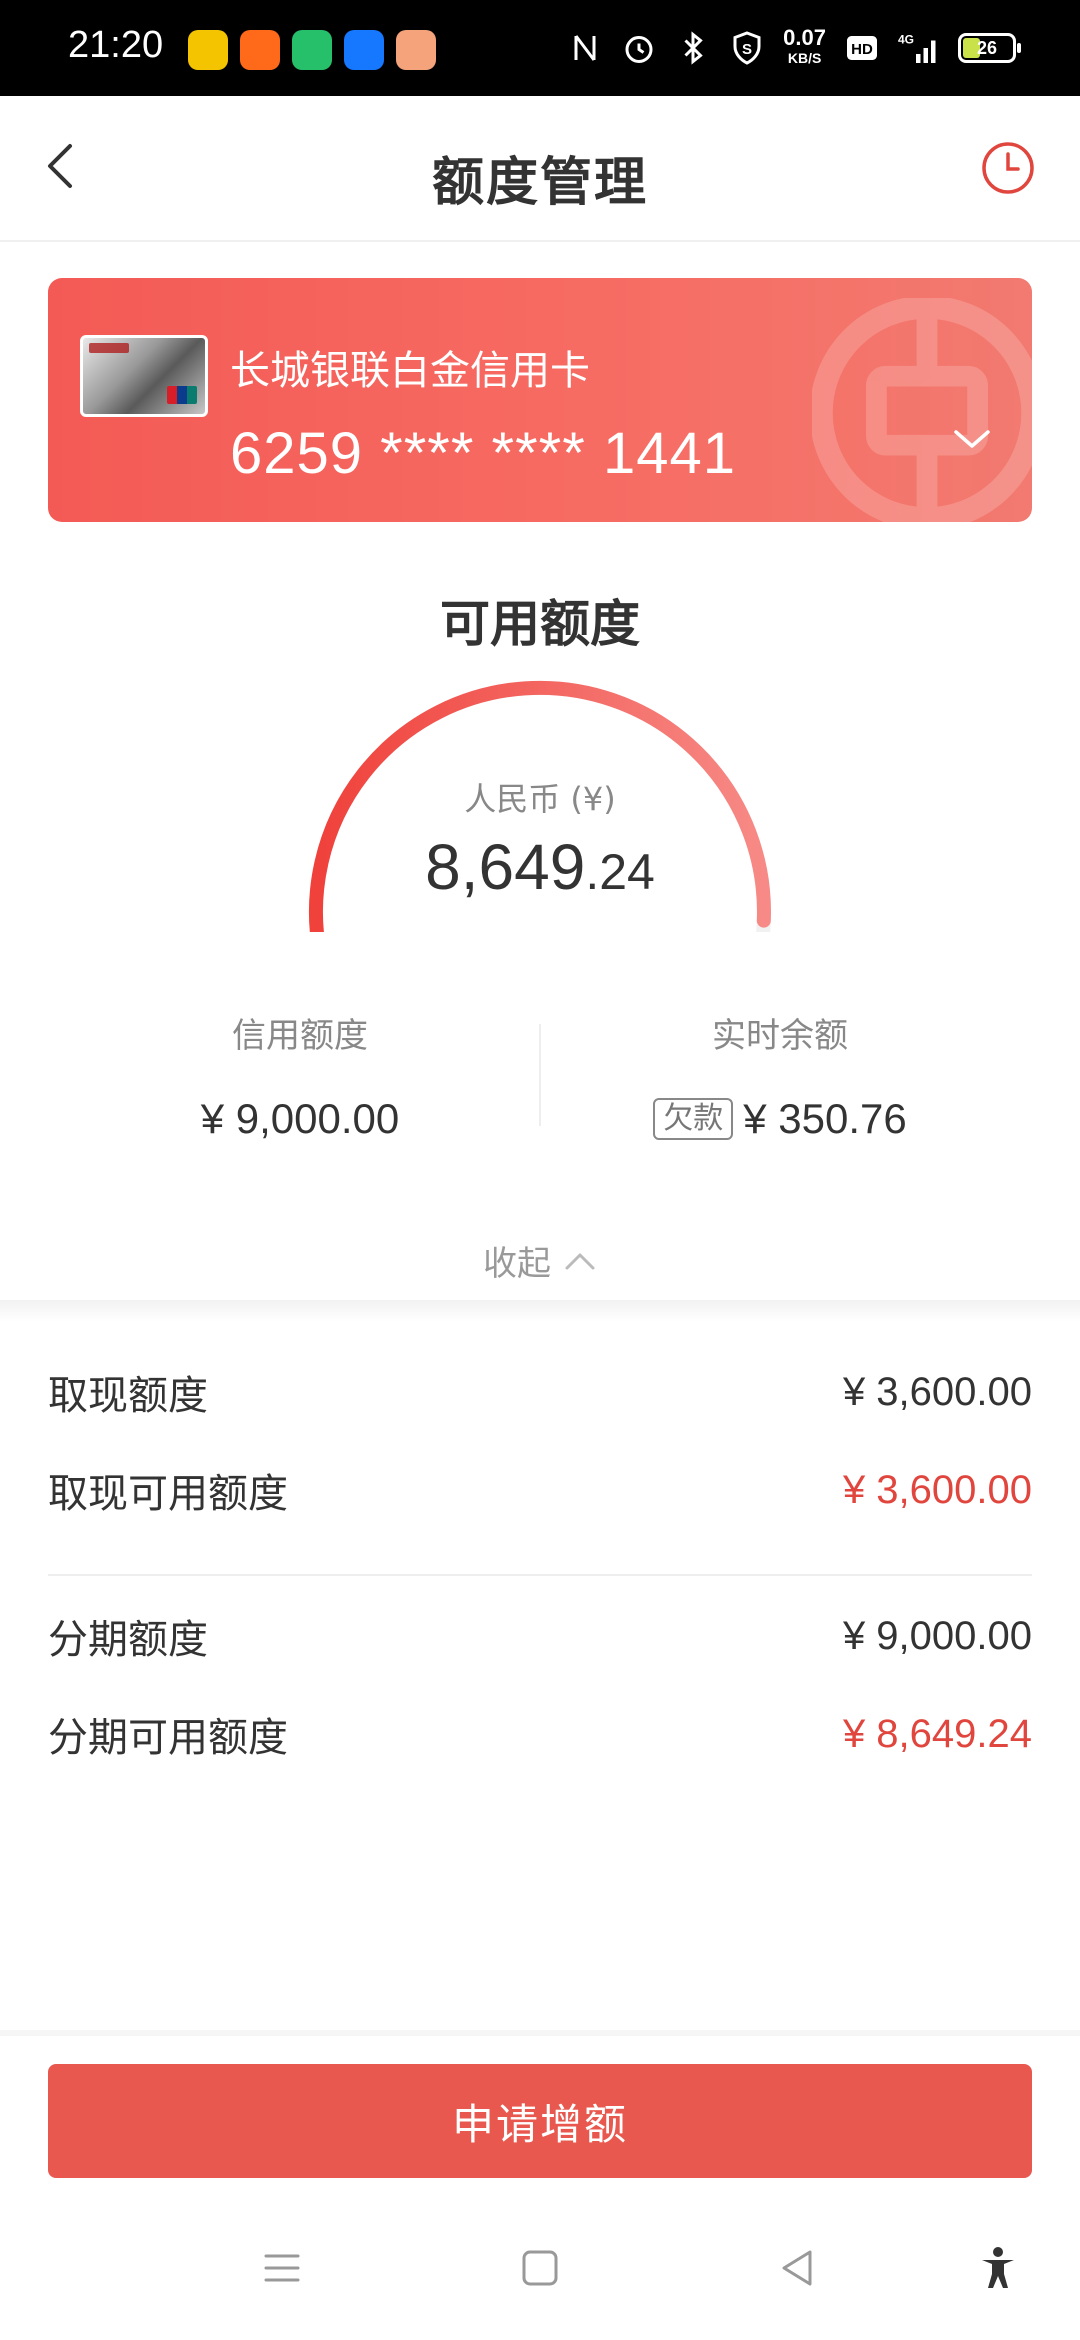 Image resolution: width=1080 pixels, height=2340 pixels. I want to click on battery-icon: 26, so click(989, 48).